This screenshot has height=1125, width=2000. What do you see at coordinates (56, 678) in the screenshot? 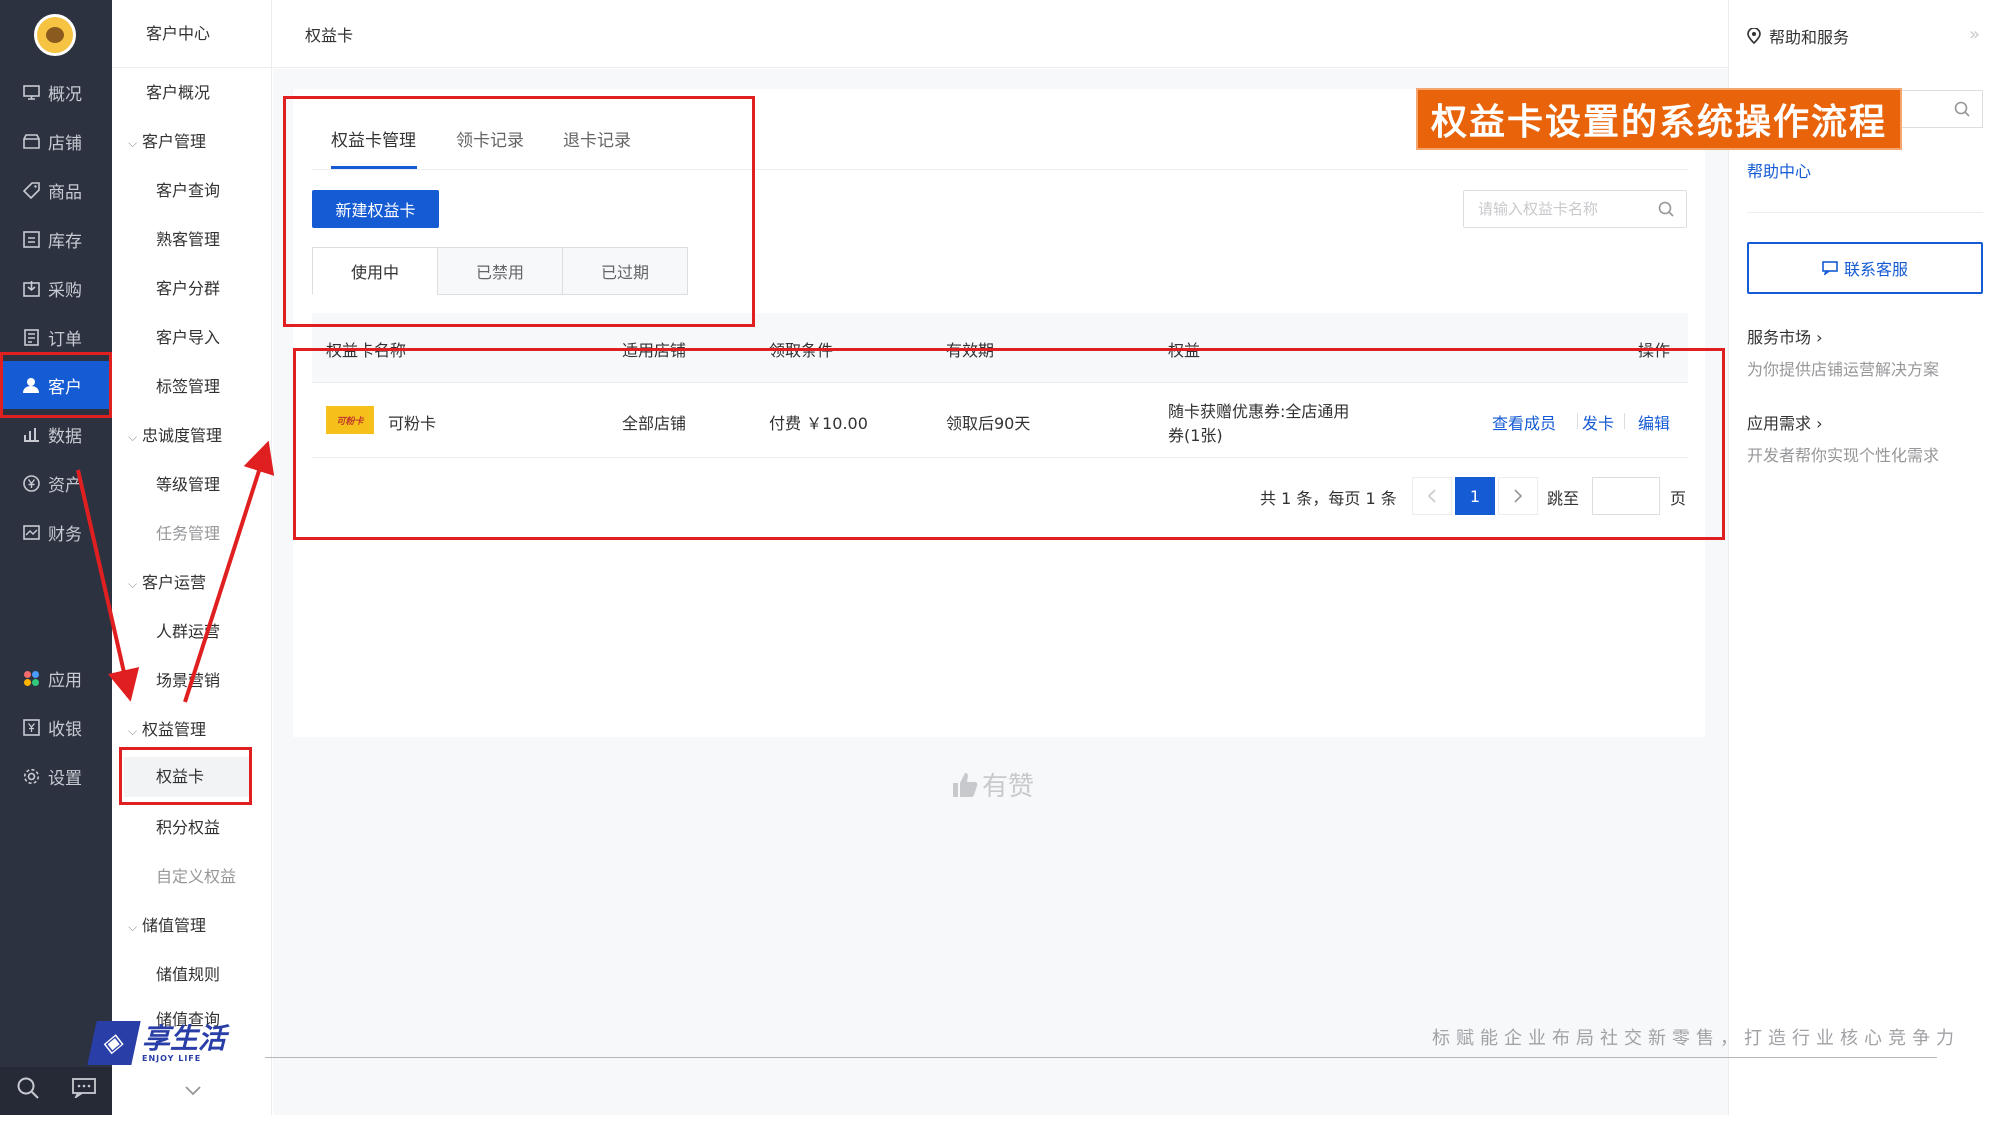
I see `nav-item-apps: 应用` at bounding box center [56, 678].